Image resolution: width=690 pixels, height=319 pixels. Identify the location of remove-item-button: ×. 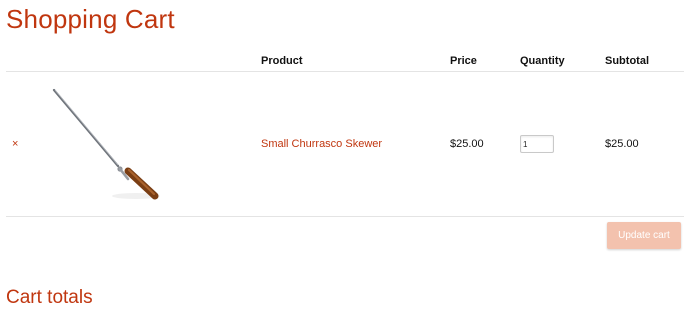
(12, 144).